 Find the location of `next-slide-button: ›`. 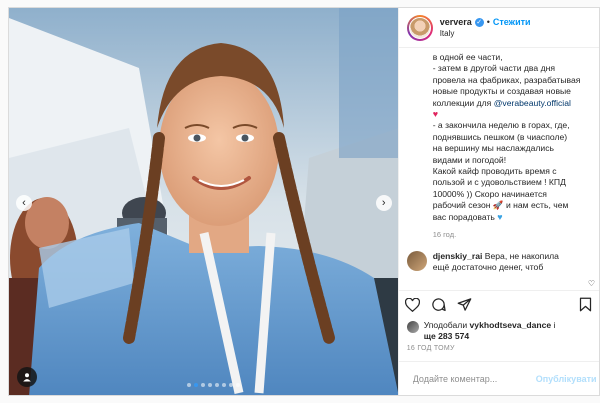

next-slide-button: › is located at coordinates (383, 203).